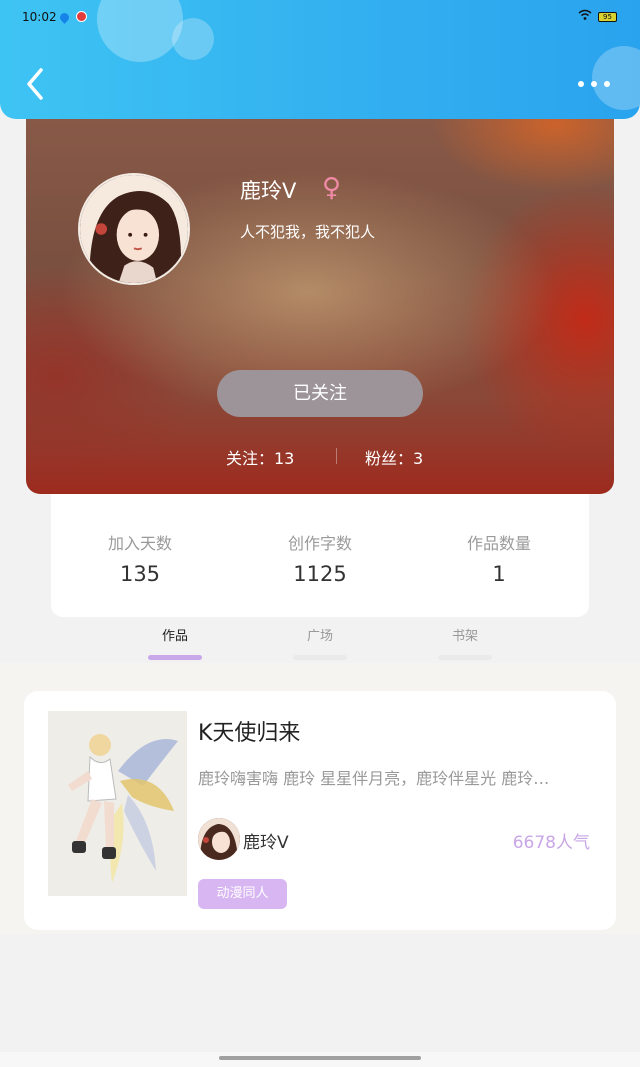 This screenshot has width=640, height=1067. What do you see at coordinates (320, 457) in the screenshot?
I see `follow-stats: 关注：13 粉丝：3` at bounding box center [320, 457].